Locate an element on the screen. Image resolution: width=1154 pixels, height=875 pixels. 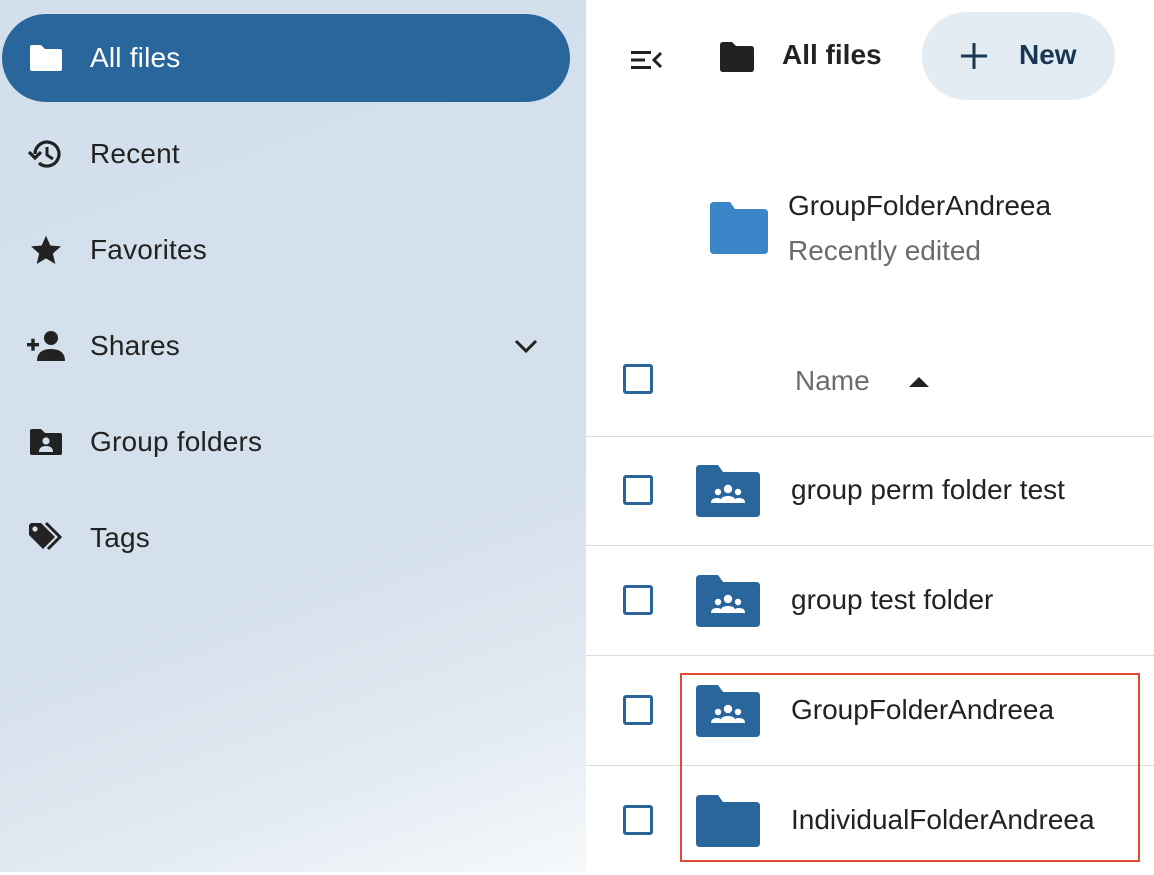
chevron-down-icon is located at coordinates (526, 346).